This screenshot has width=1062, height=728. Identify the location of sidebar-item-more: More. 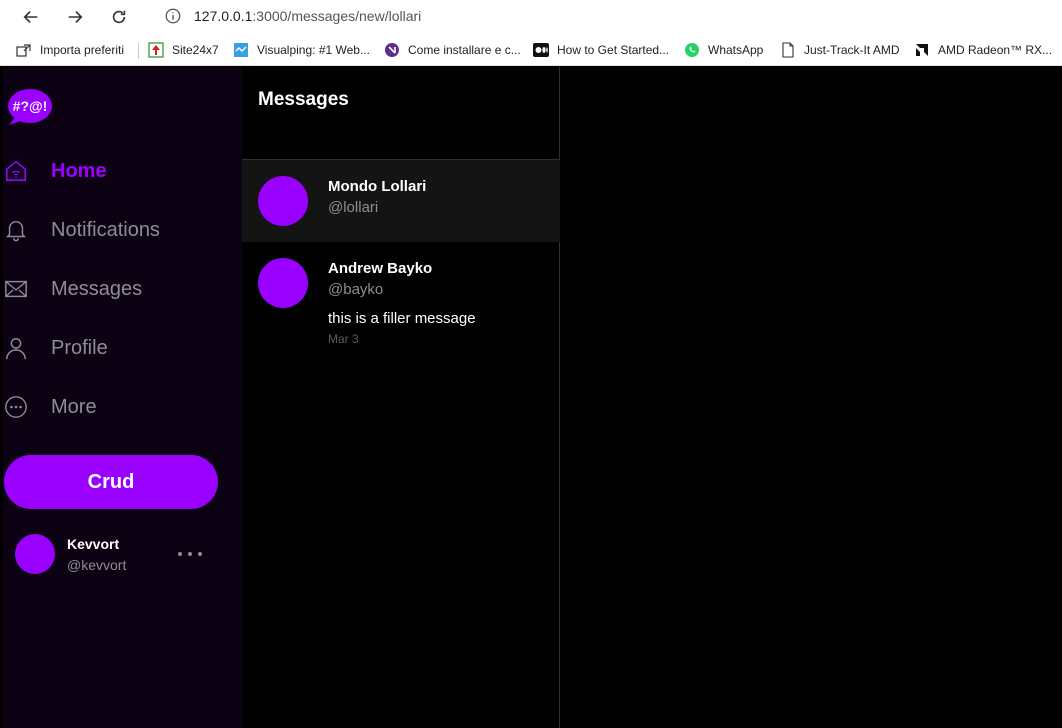
(50, 407).